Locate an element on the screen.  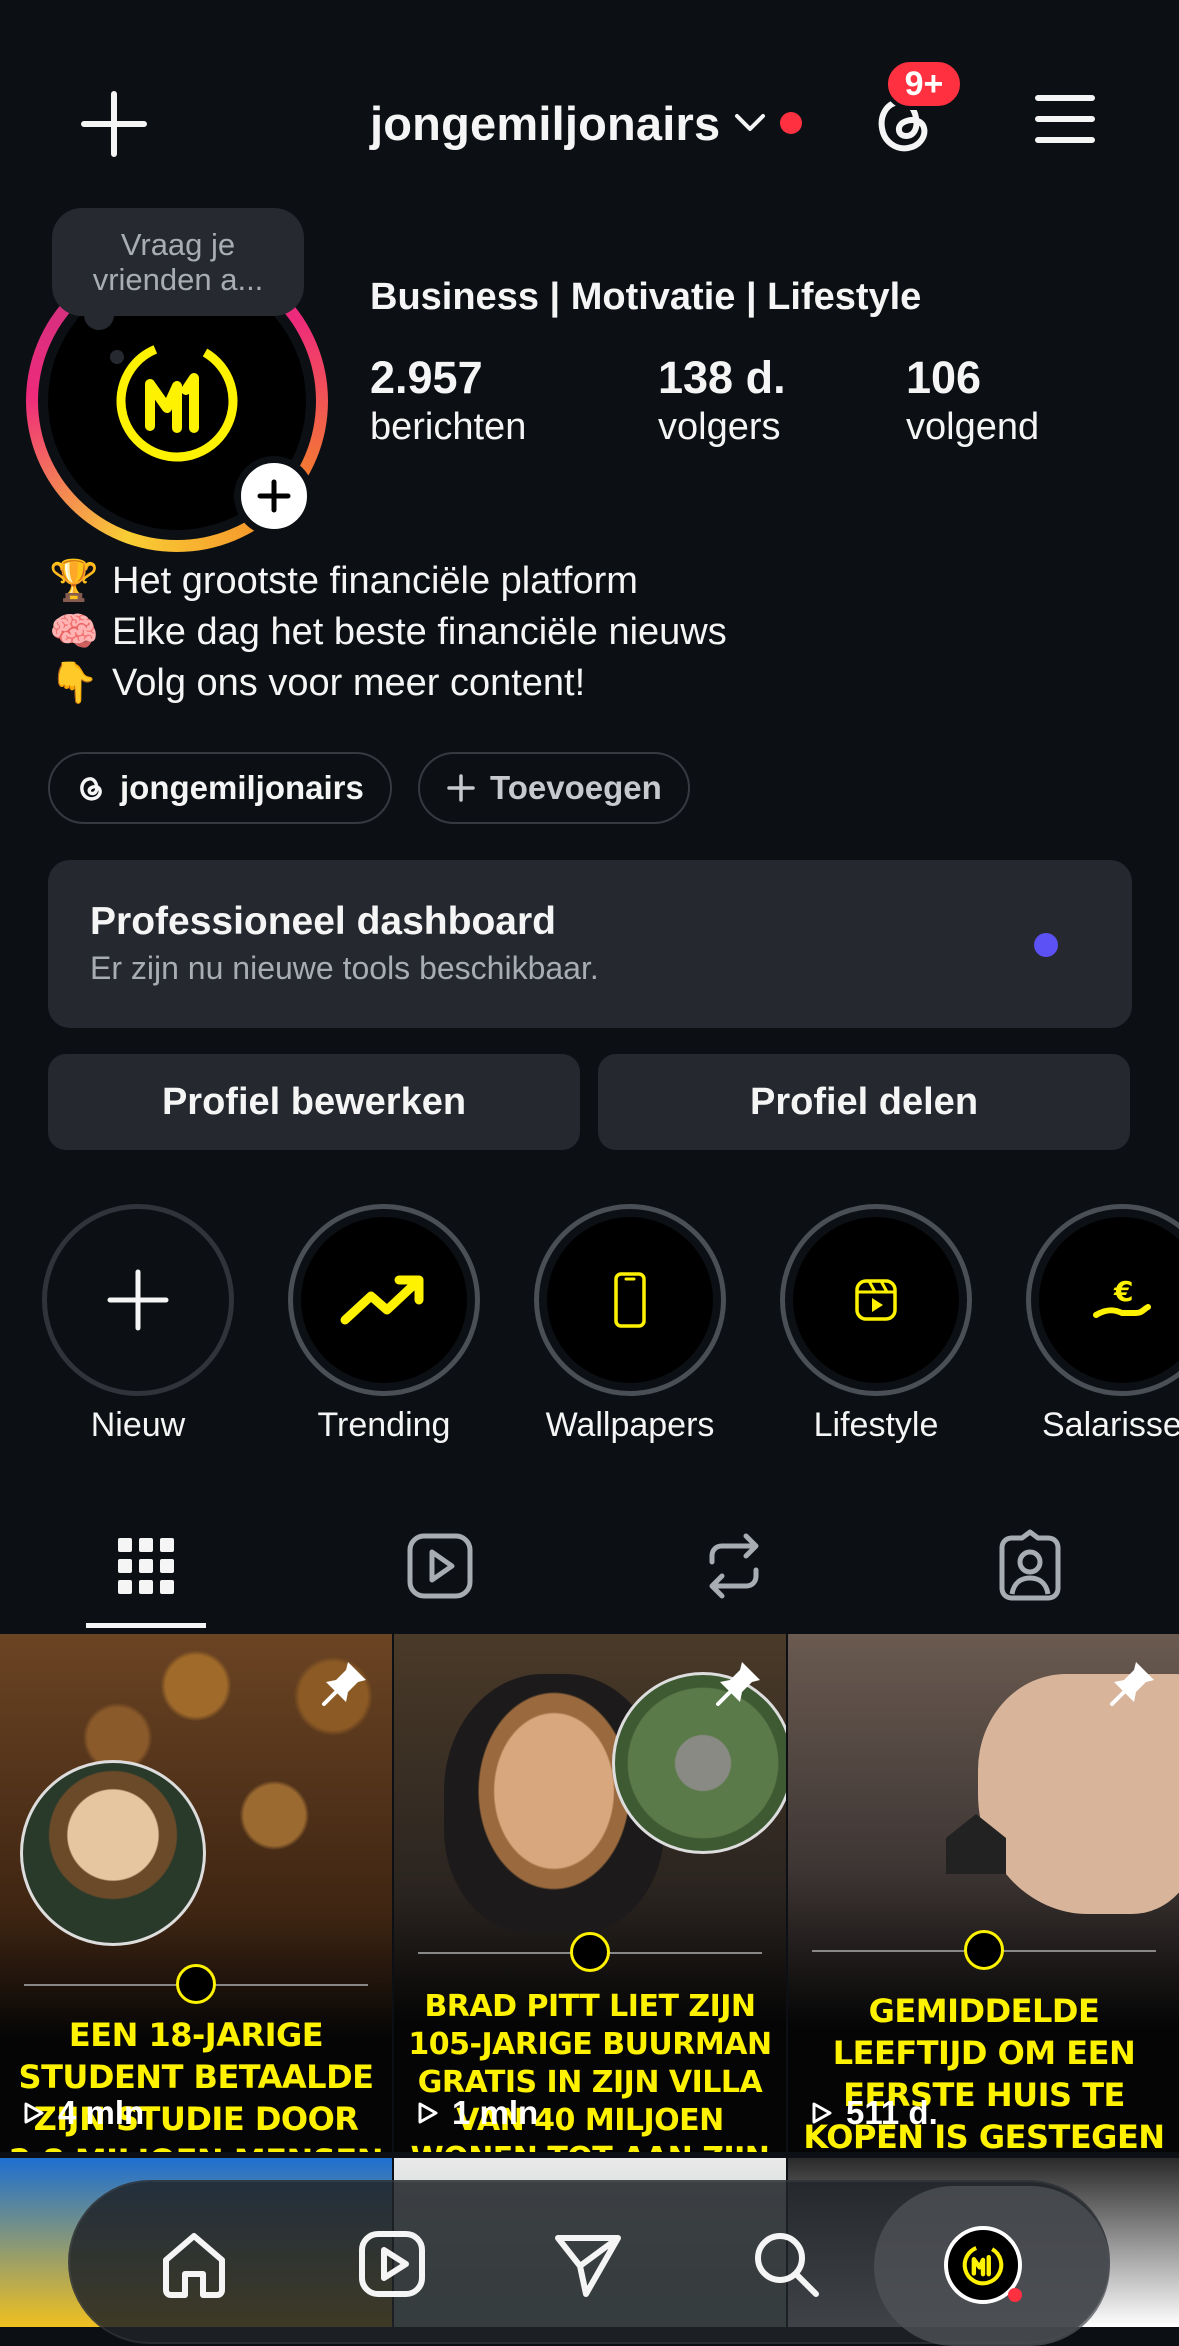
highlight-label: Nieuw is located at coordinates (138, 1425).